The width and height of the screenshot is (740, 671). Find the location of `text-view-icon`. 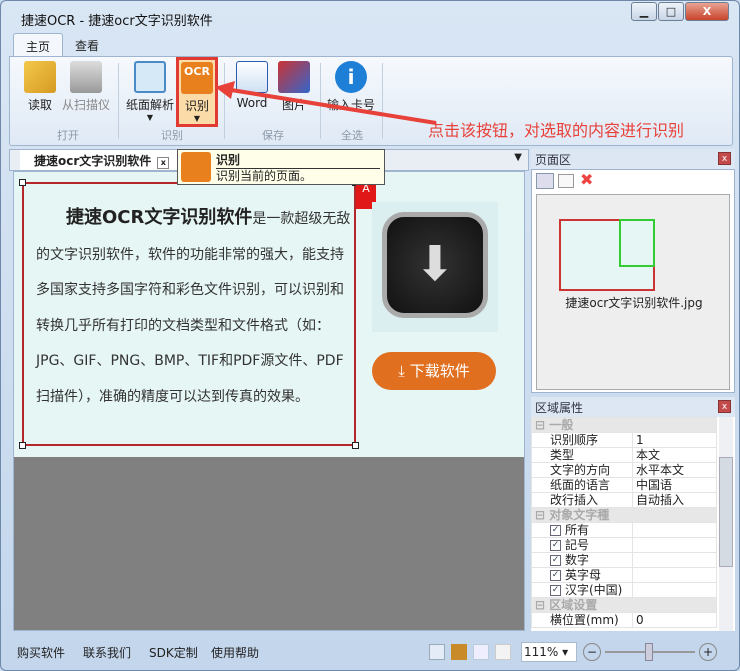

text-view-icon is located at coordinates (481, 652).